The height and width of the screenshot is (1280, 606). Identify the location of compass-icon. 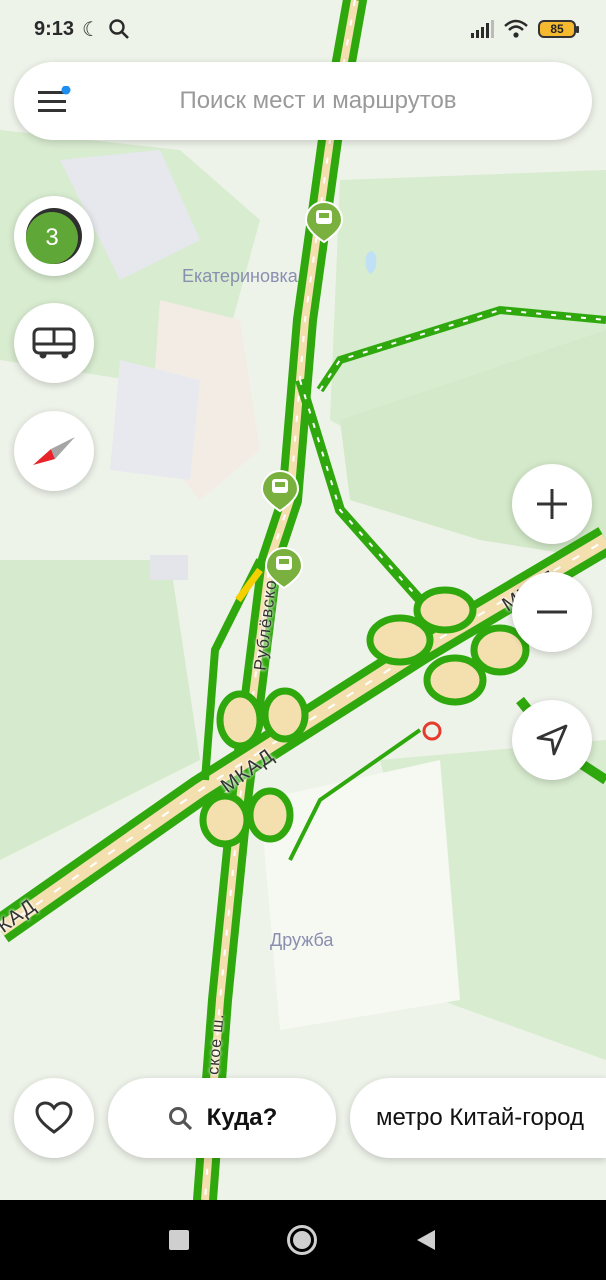
(54, 451).